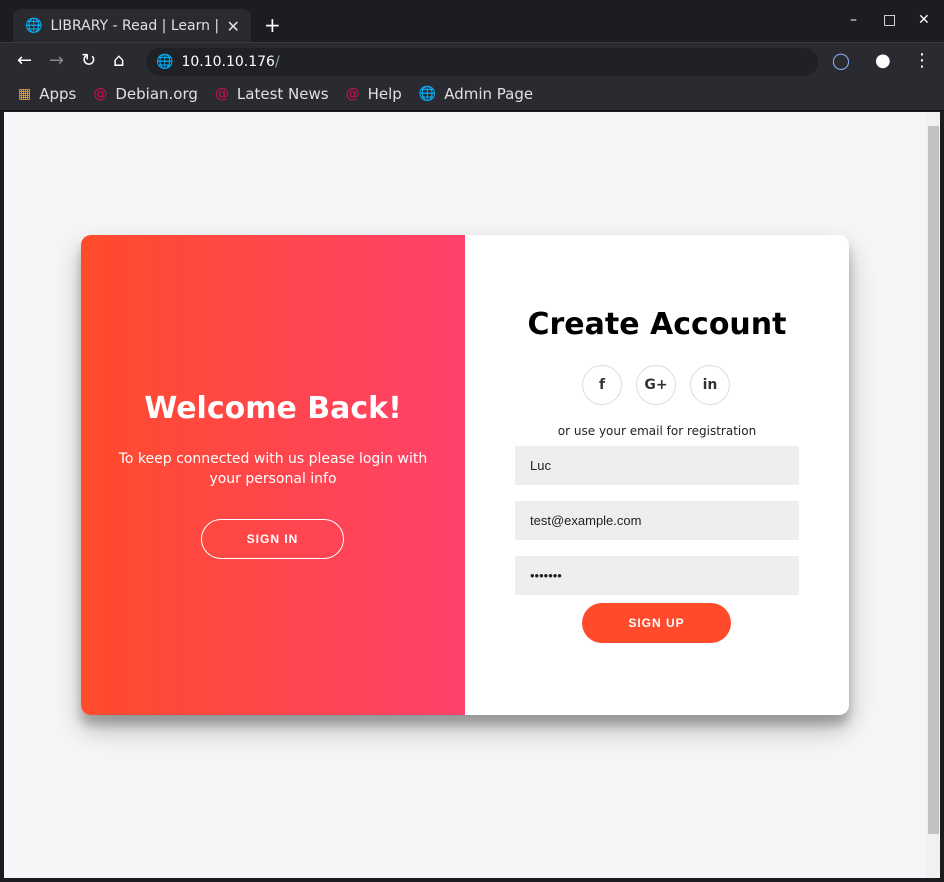 The height and width of the screenshot is (882, 944). I want to click on bookmark-help: @ Help, so click(374, 94).